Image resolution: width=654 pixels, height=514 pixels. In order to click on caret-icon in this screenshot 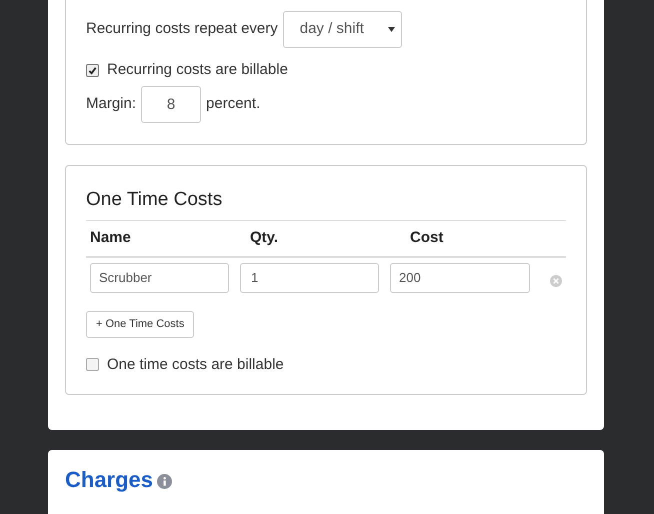, I will do `click(391, 29)`.